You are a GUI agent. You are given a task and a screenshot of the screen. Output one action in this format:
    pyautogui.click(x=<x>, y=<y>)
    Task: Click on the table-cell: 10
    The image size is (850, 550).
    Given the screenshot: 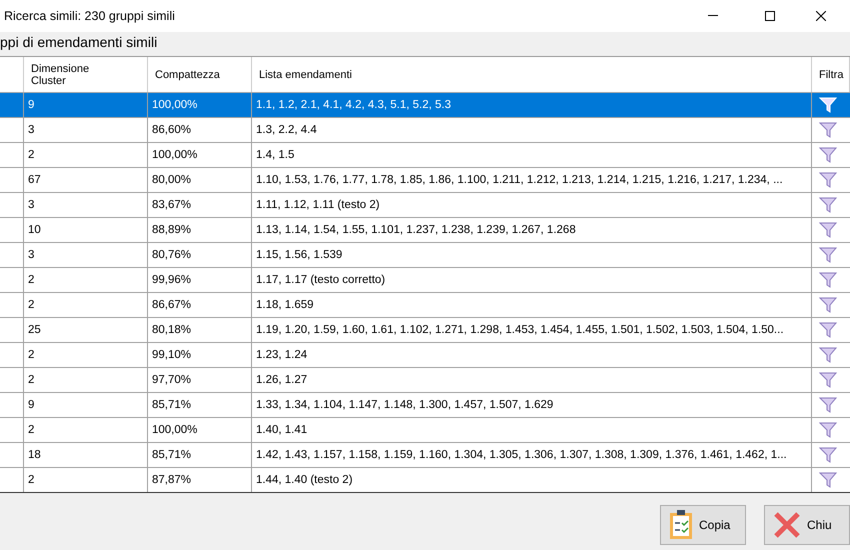 What is the action you would take?
    pyautogui.click(x=86, y=230)
    